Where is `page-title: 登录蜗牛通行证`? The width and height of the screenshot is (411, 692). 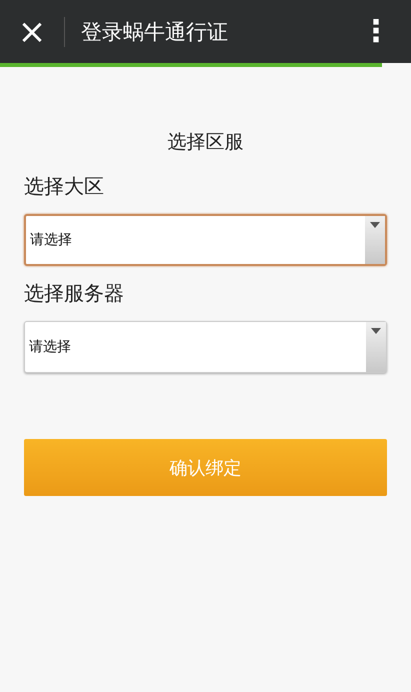
page-title: 登录蜗牛通行证 is located at coordinates (155, 32).